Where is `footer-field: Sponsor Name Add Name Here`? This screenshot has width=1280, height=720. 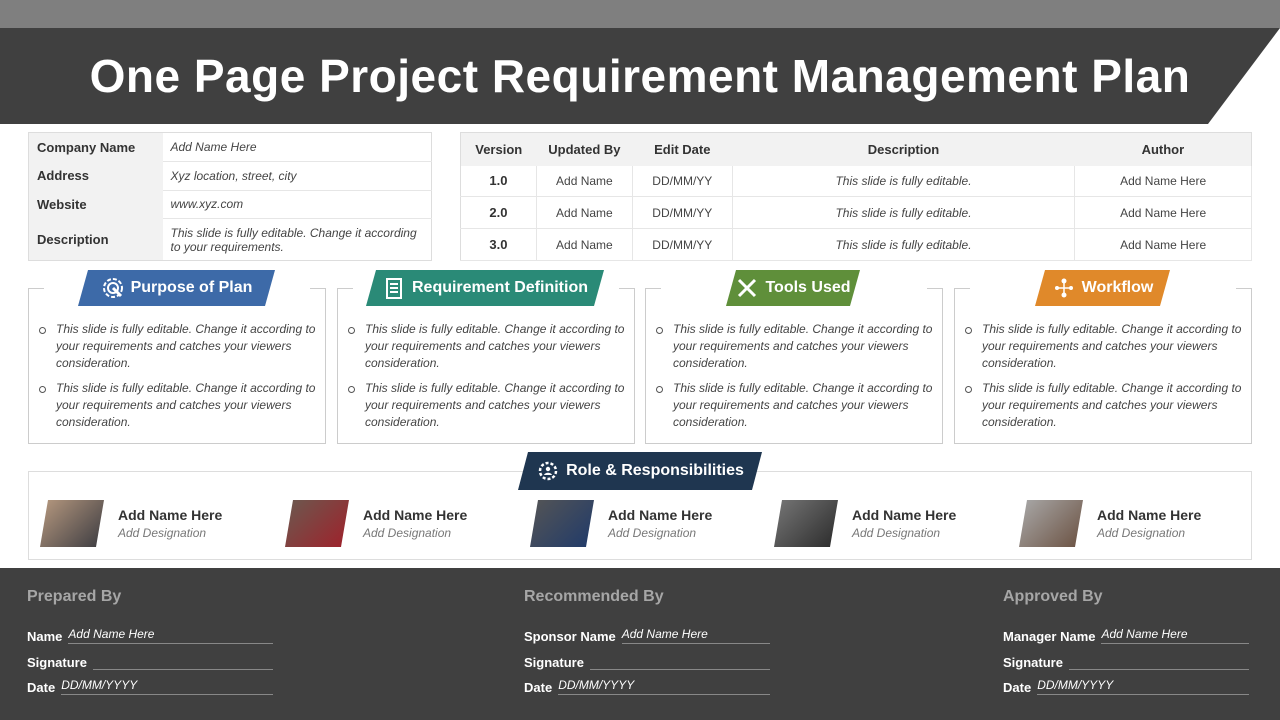
footer-field: Sponsor Name Add Name Here is located at coordinates (647, 634).